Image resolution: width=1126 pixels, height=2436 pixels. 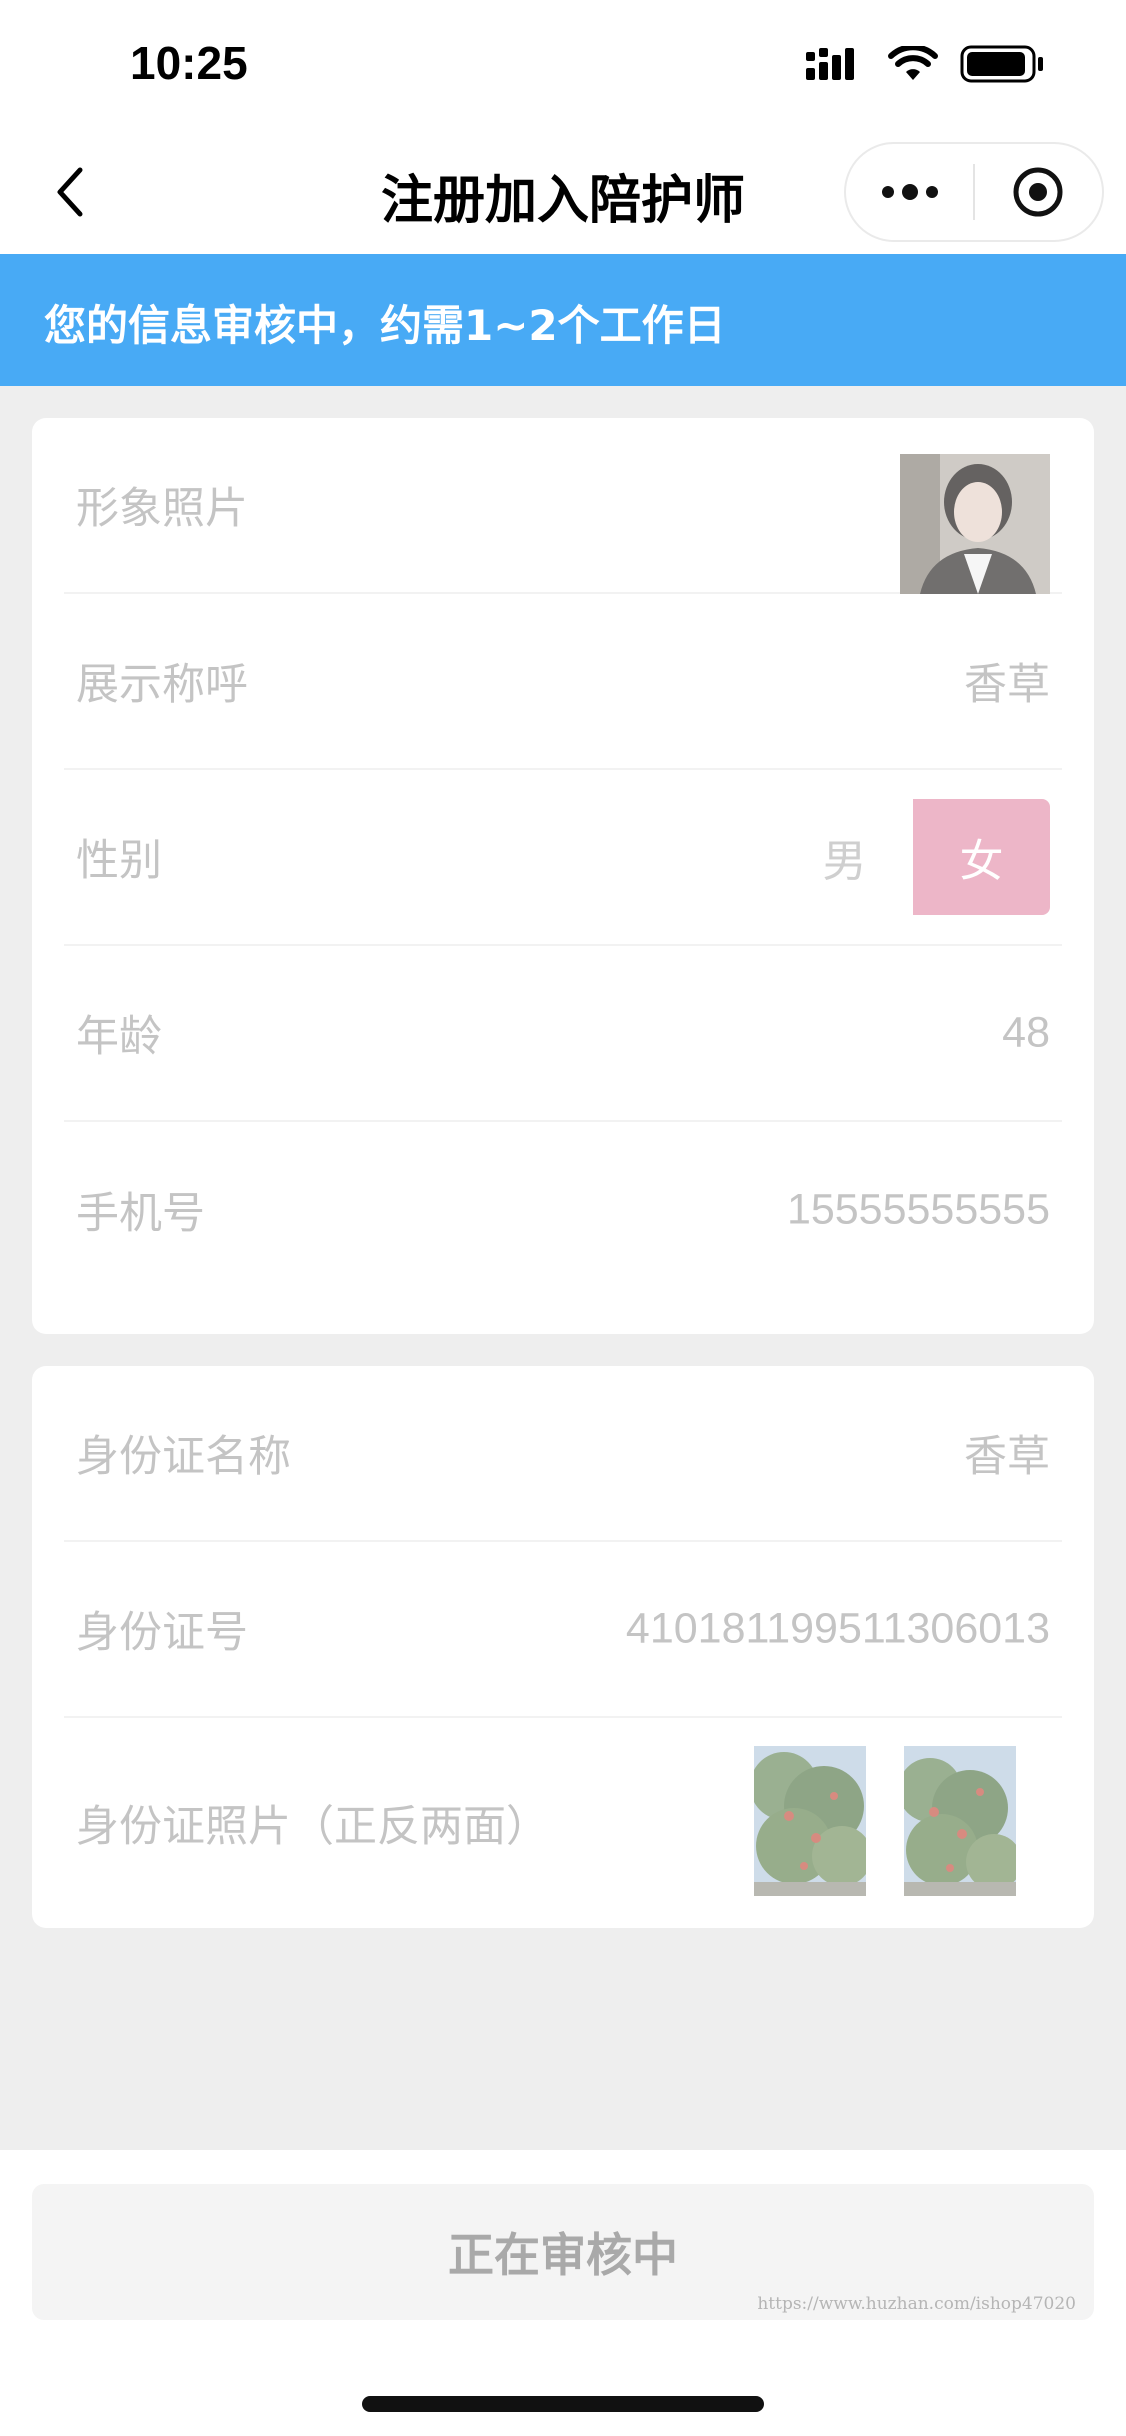 I want to click on id-number-row: 身份证号 410181199511306013, so click(x=563, y=1630).